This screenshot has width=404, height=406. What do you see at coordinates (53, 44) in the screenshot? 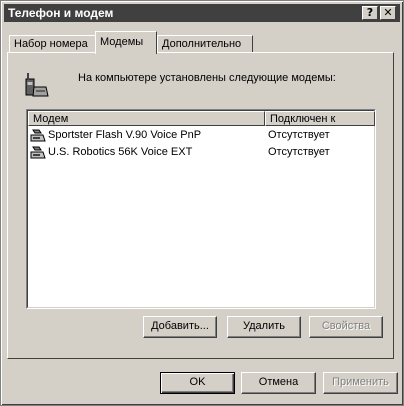
I see `tab-dialing: Набор номера` at bounding box center [53, 44].